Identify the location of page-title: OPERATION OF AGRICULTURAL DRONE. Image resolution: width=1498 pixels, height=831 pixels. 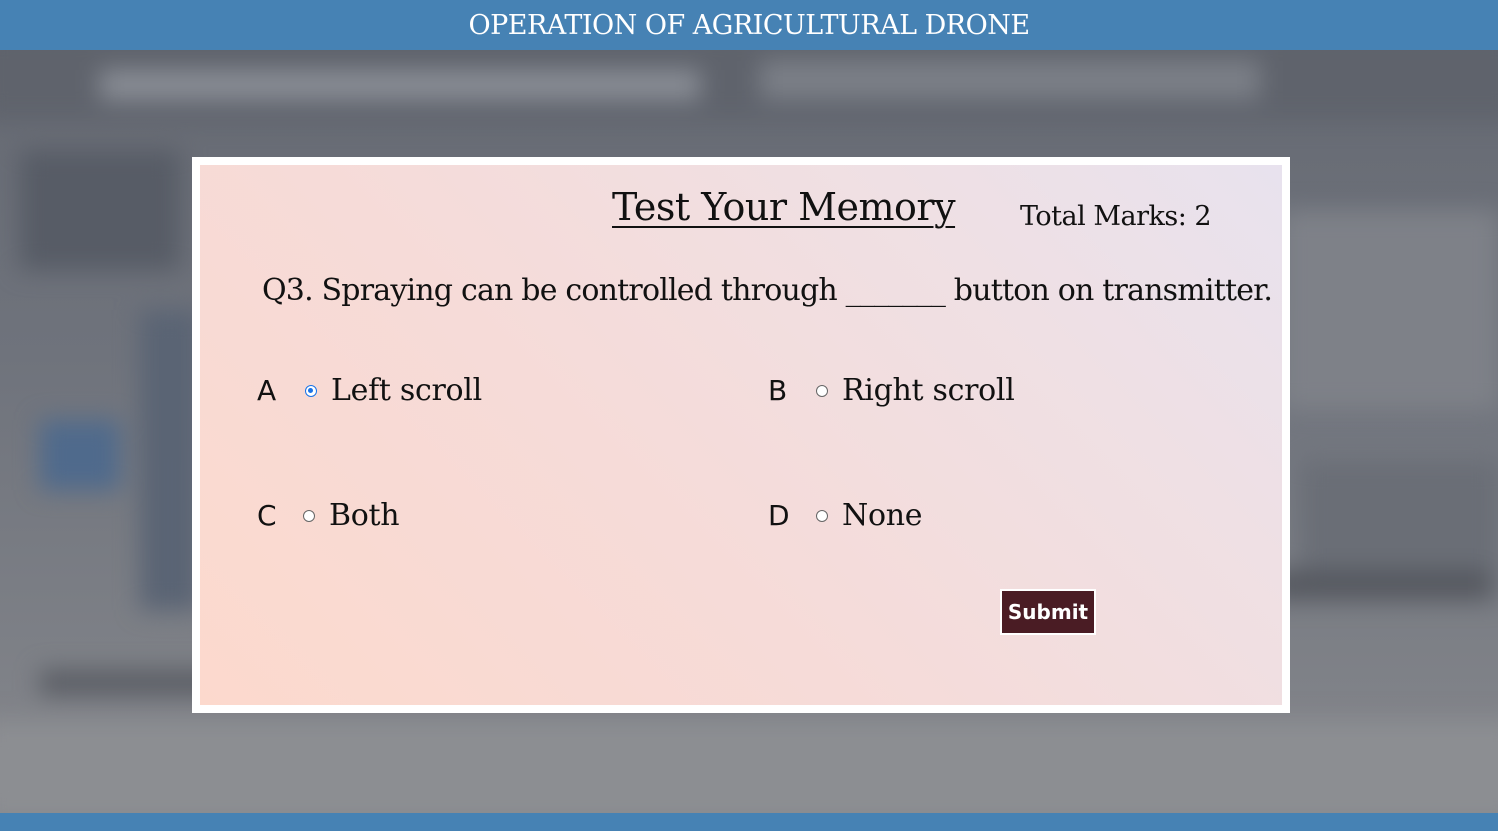
(749, 25).